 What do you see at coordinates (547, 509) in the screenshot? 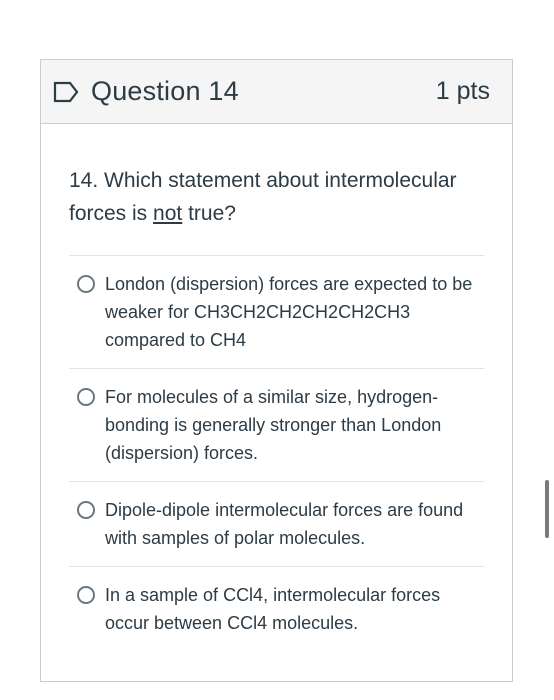
I see `scrollbar` at bounding box center [547, 509].